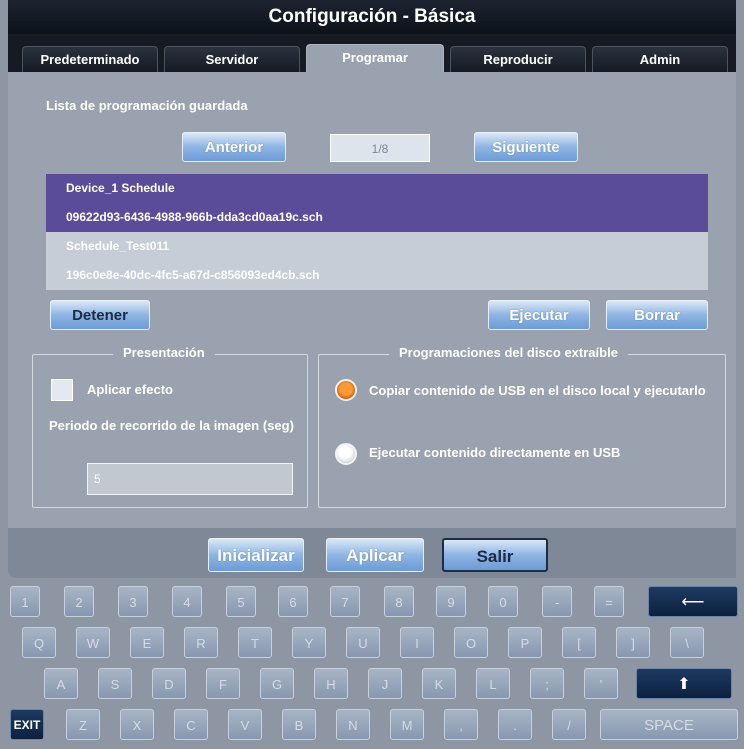 The height and width of the screenshot is (749, 744). Describe the element at coordinates (147, 105) in the screenshot. I see `schedule-list-heading: Lista de programación guardada` at that location.